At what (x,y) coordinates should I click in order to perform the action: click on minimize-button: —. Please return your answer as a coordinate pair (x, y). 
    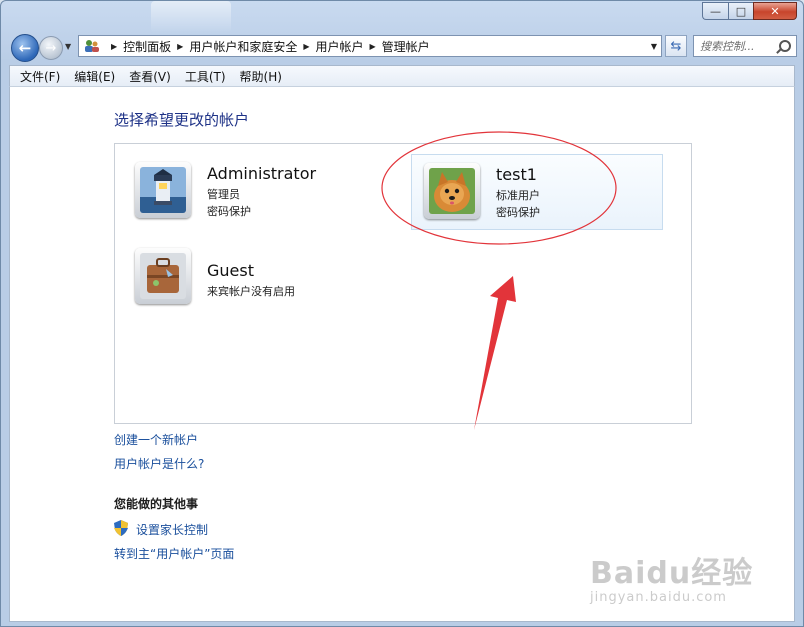
    Looking at the image, I should click on (715, 11).